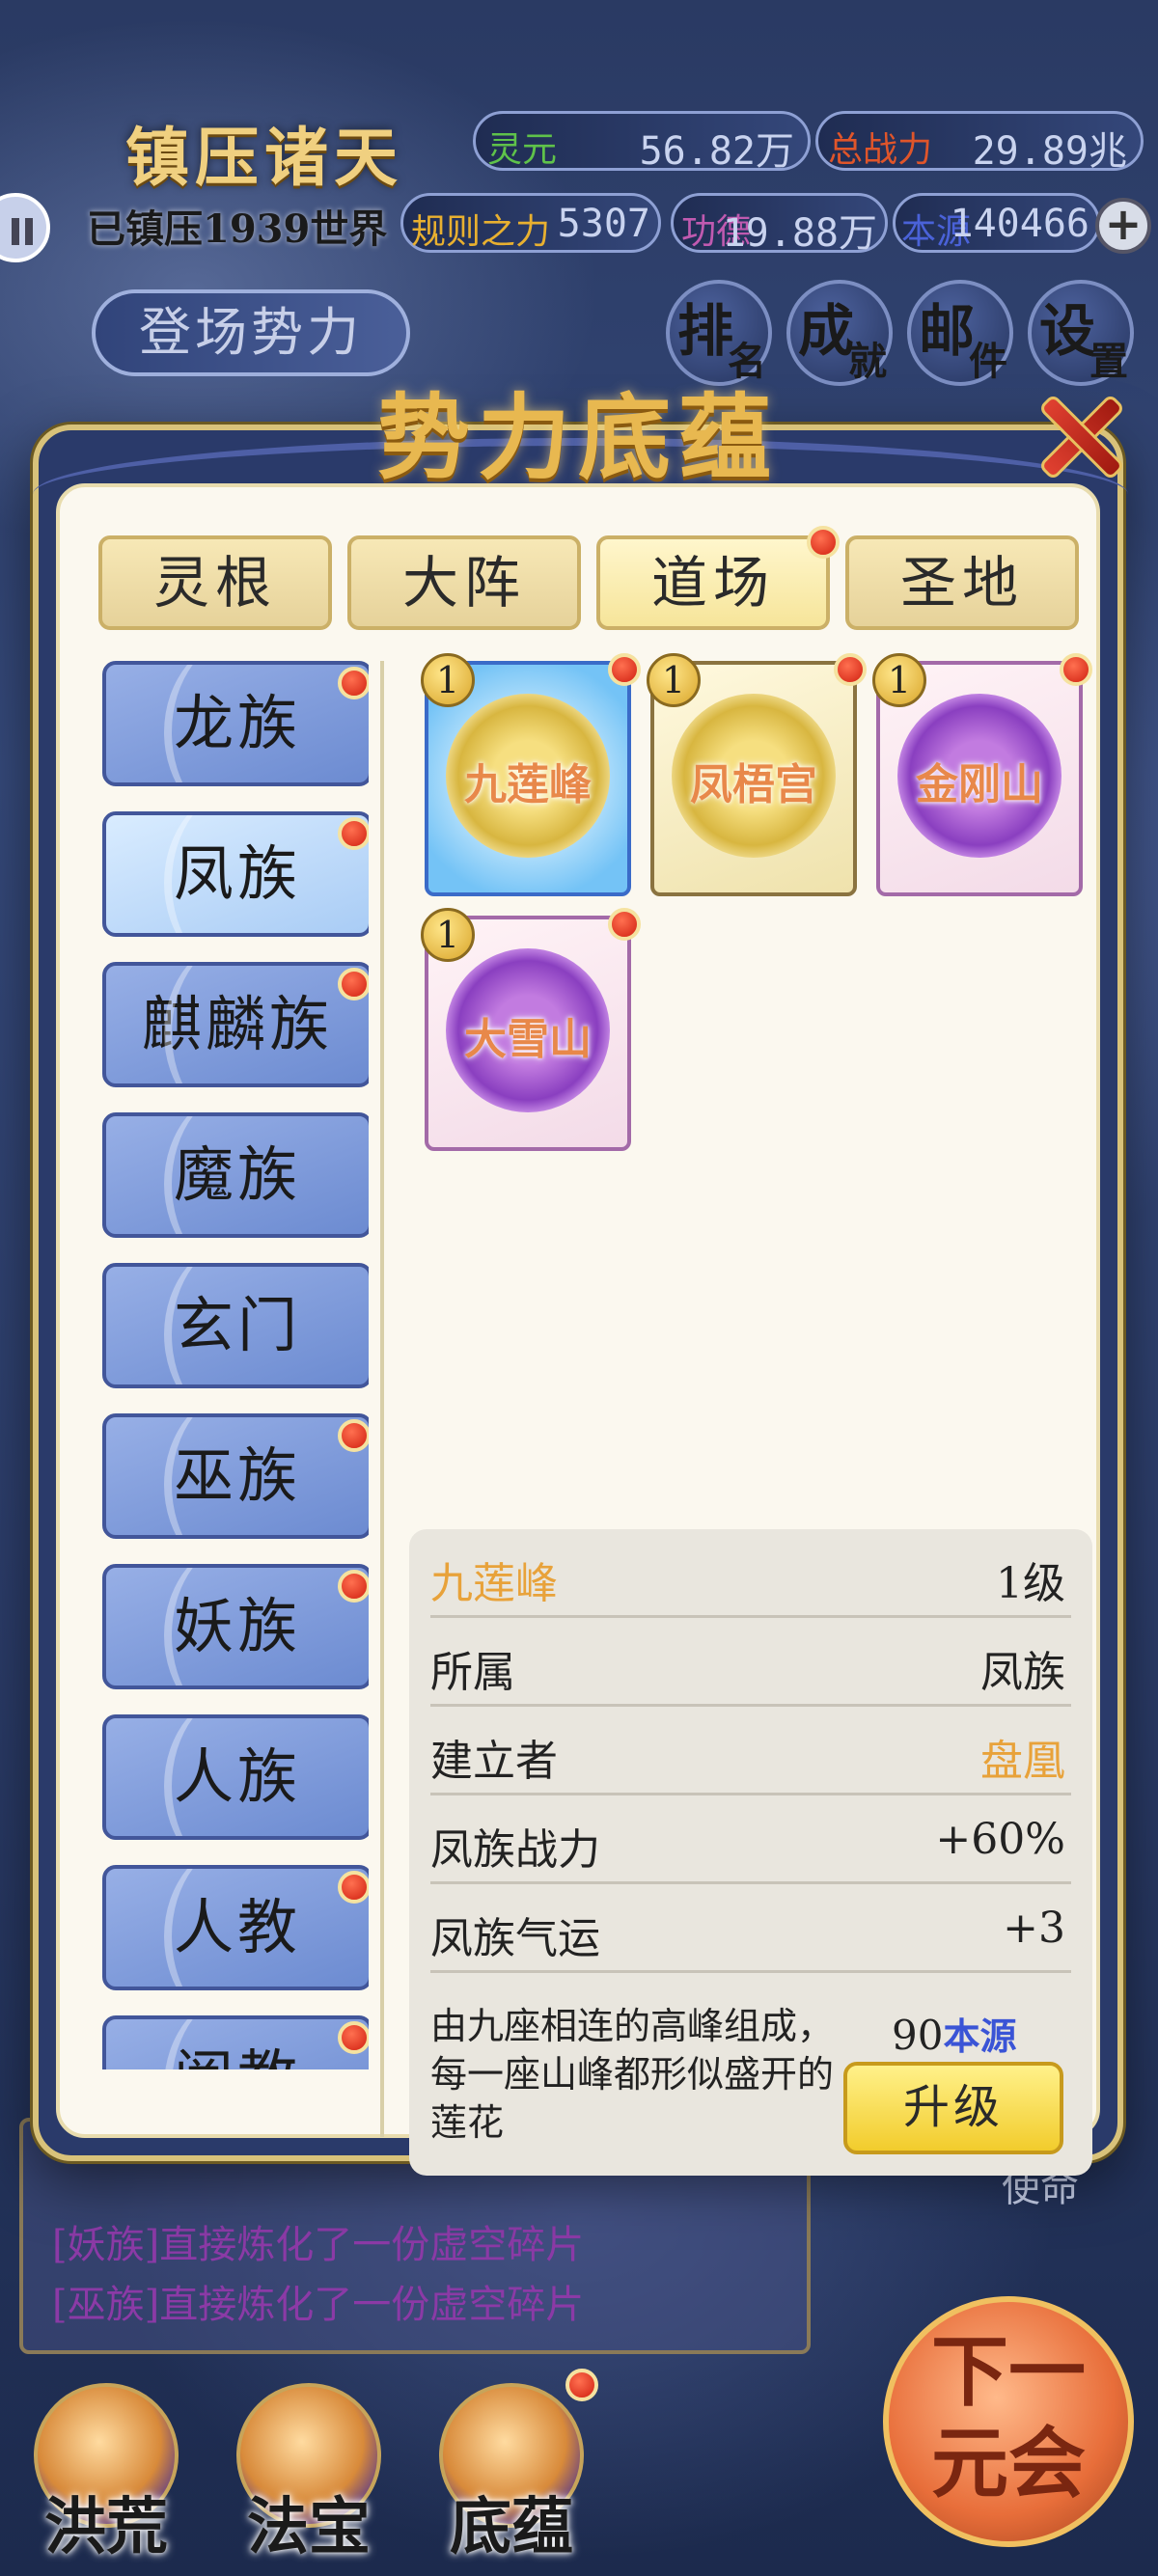 The image size is (1158, 2576). Describe the element at coordinates (309, 2527) in the screenshot. I see `nav-fabao-label: 法宝` at that location.